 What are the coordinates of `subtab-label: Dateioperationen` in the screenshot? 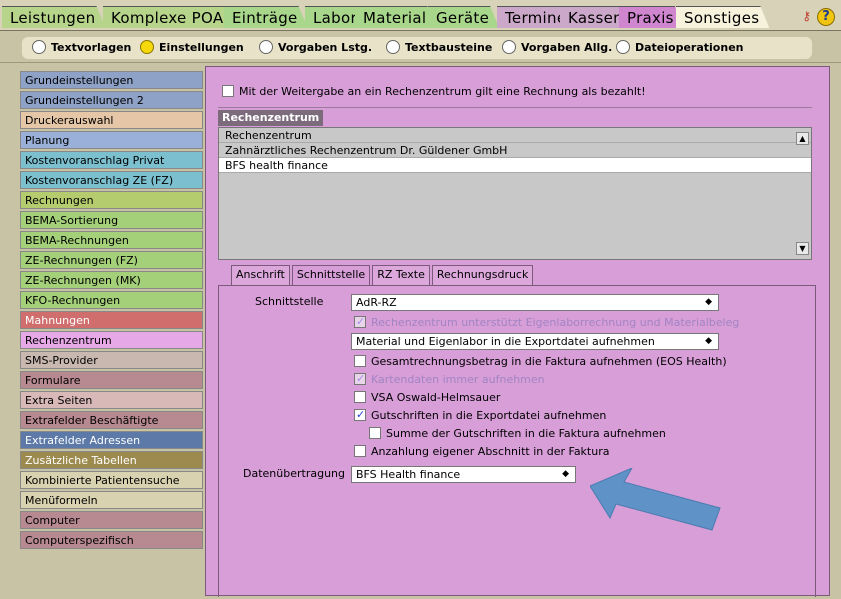 It's located at (689, 47).